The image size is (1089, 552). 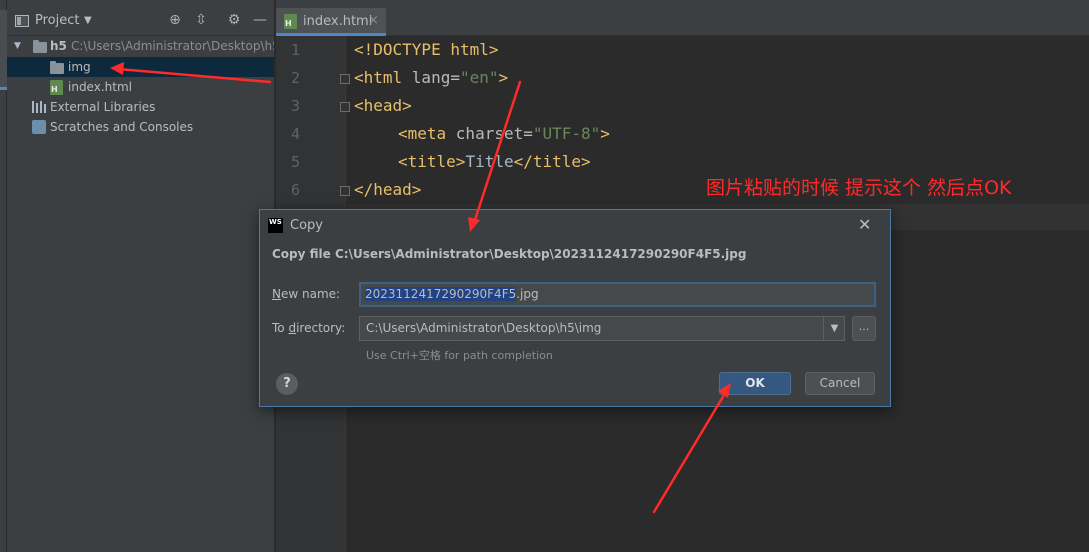 I want to click on close-icon: ✕, so click(x=864, y=224).